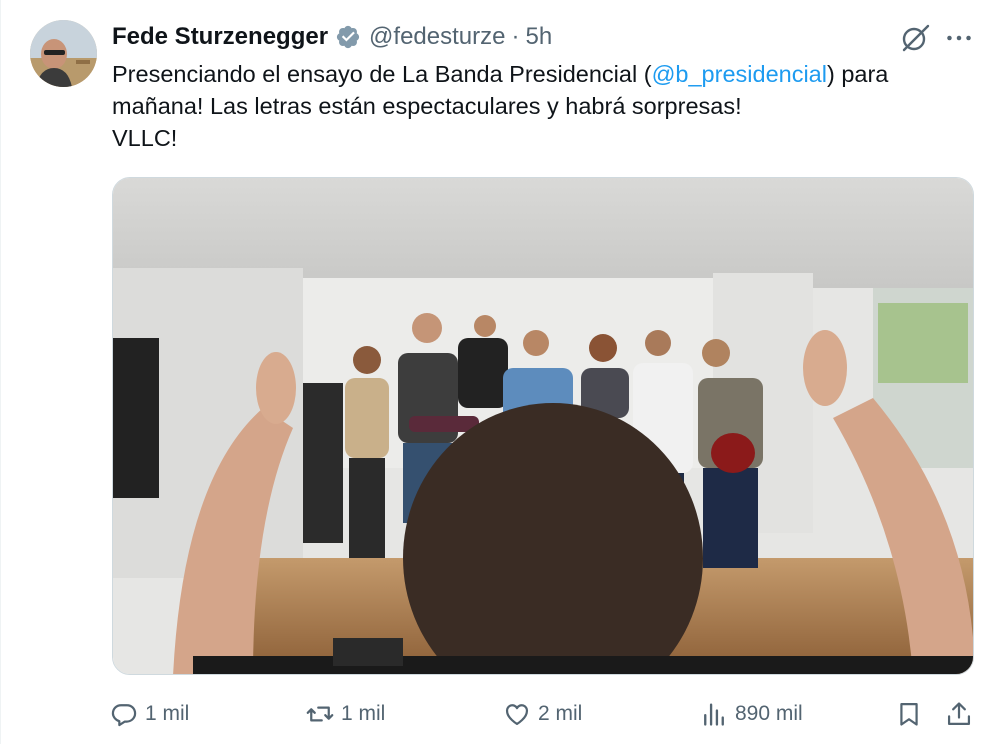  What do you see at coordinates (348, 37) in the screenshot?
I see `verified-badge-icon` at bounding box center [348, 37].